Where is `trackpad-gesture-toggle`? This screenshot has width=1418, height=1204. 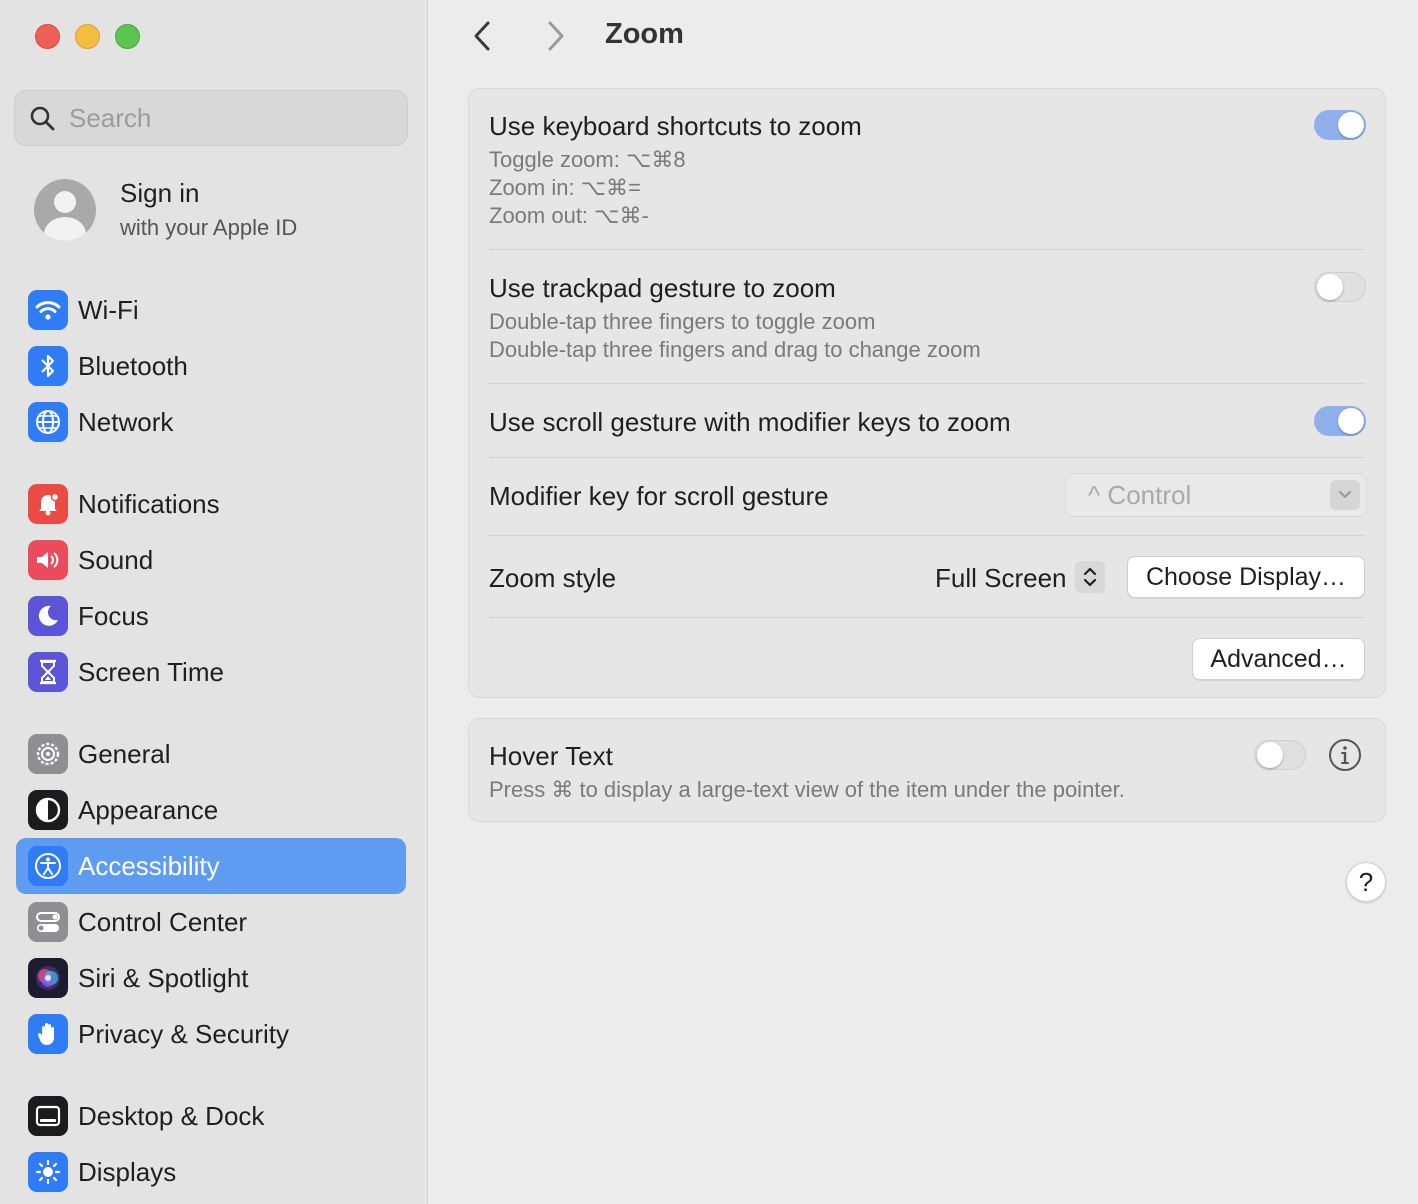 trackpad-gesture-toggle is located at coordinates (1340, 287).